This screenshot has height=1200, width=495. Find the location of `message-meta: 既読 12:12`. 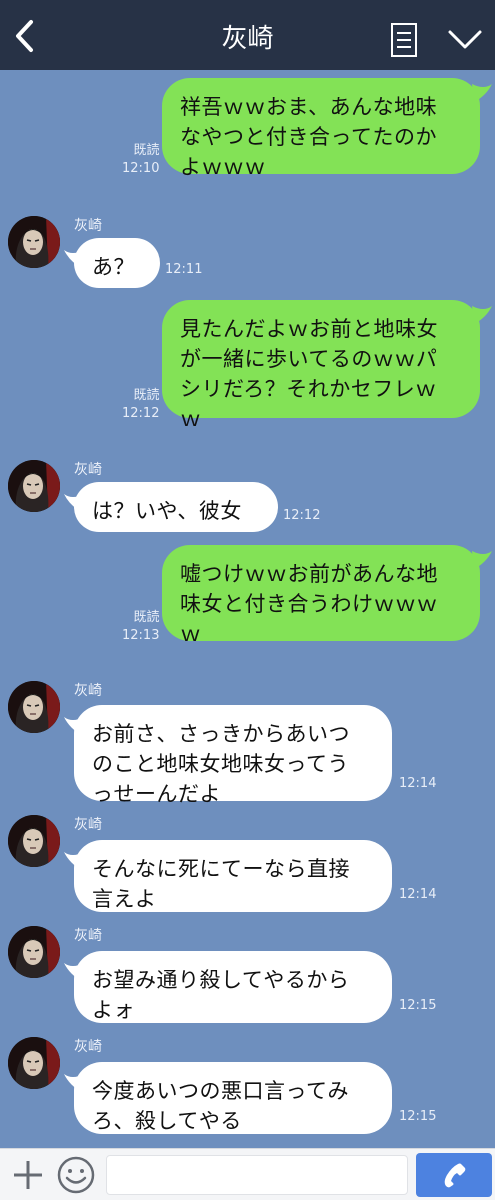

message-meta: 既読 12:12 is located at coordinates (140, 405).